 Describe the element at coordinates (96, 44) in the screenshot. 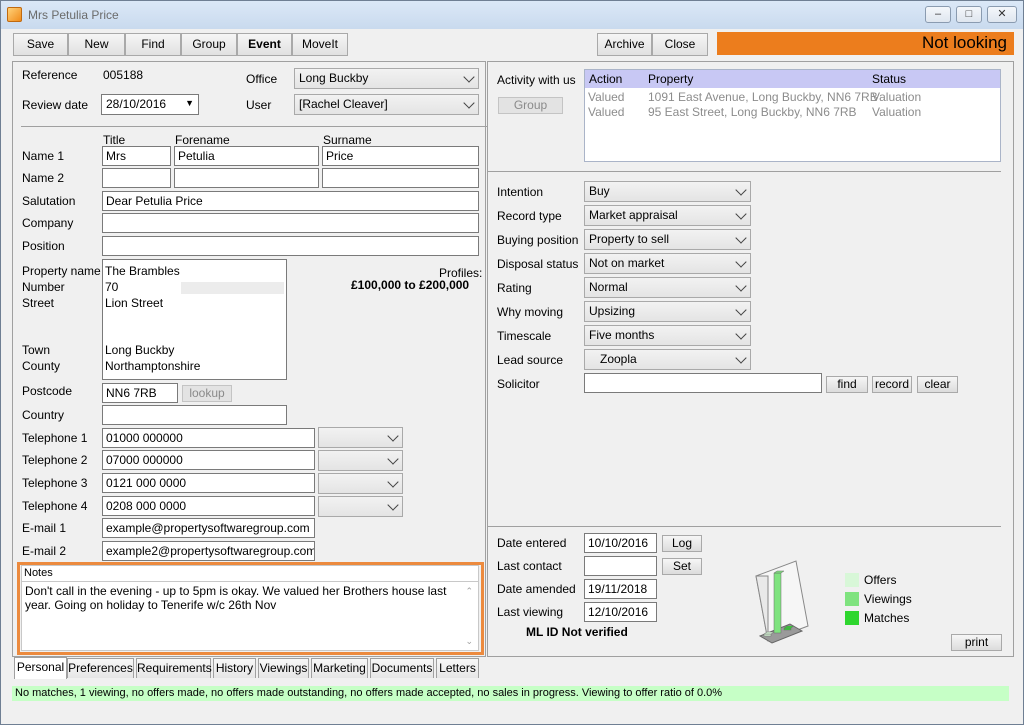

I see `new-button: New` at that location.